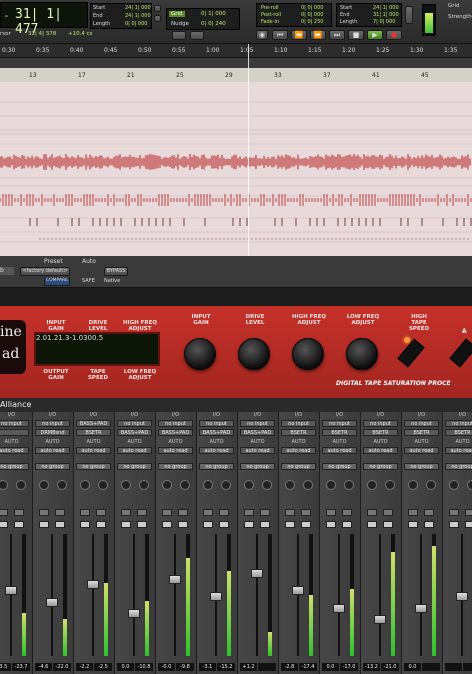  What do you see at coordinates (213, 24) in the screenshot?
I see `nudge-value: 0| 0| 240` at bounding box center [213, 24].